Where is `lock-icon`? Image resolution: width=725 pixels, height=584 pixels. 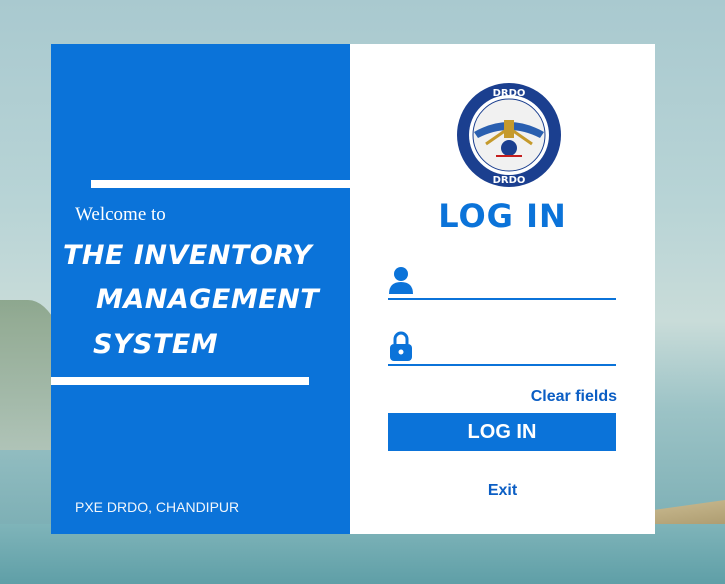
lock-icon is located at coordinates (401, 346).